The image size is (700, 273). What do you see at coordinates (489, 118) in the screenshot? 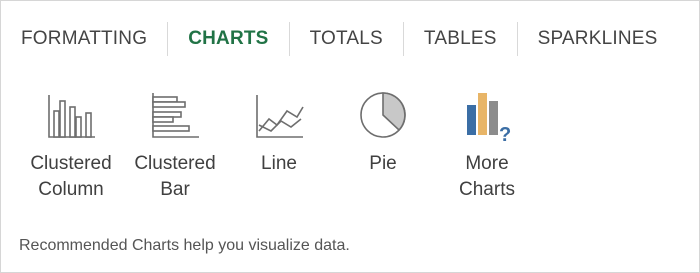
I see `more-charts-icon: ?` at bounding box center [489, 118].